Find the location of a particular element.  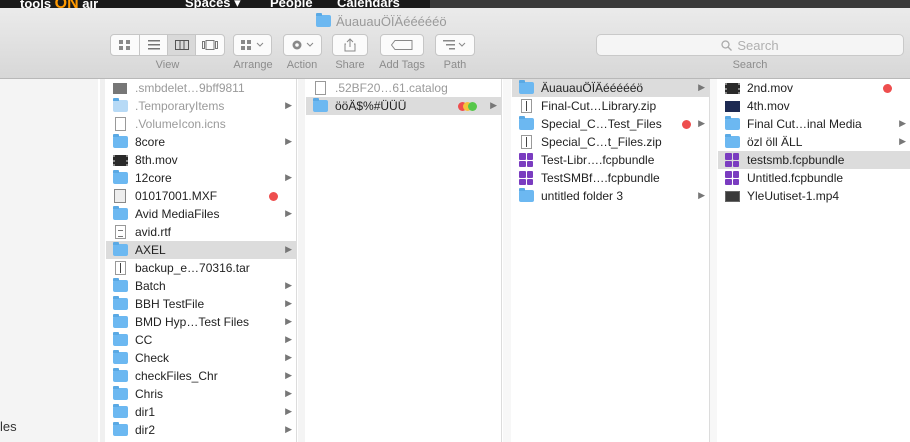

share-button is located at coordinates (350, 45).